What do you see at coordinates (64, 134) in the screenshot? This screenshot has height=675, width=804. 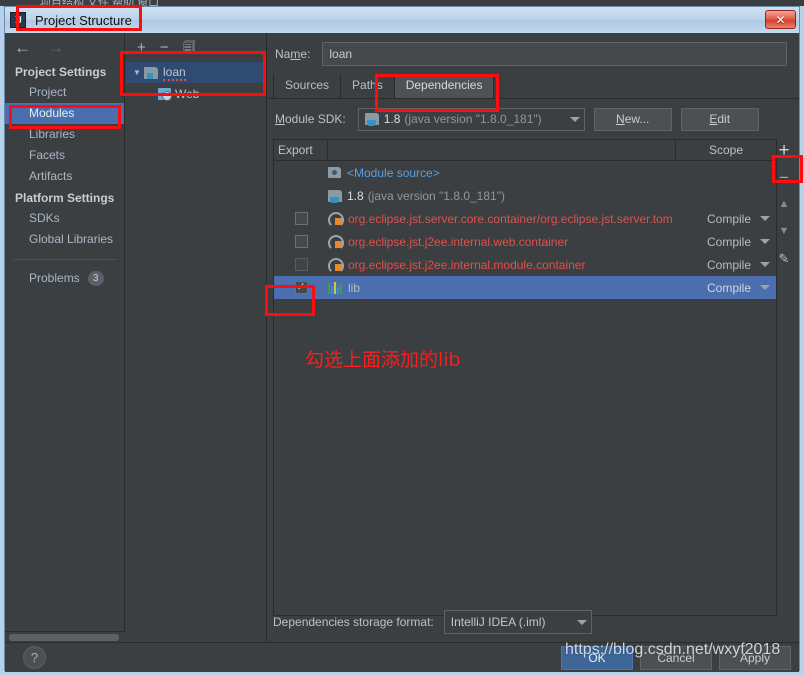 I see `sidebar-item-libraries: Libraries` at bounding box center [64, 134].